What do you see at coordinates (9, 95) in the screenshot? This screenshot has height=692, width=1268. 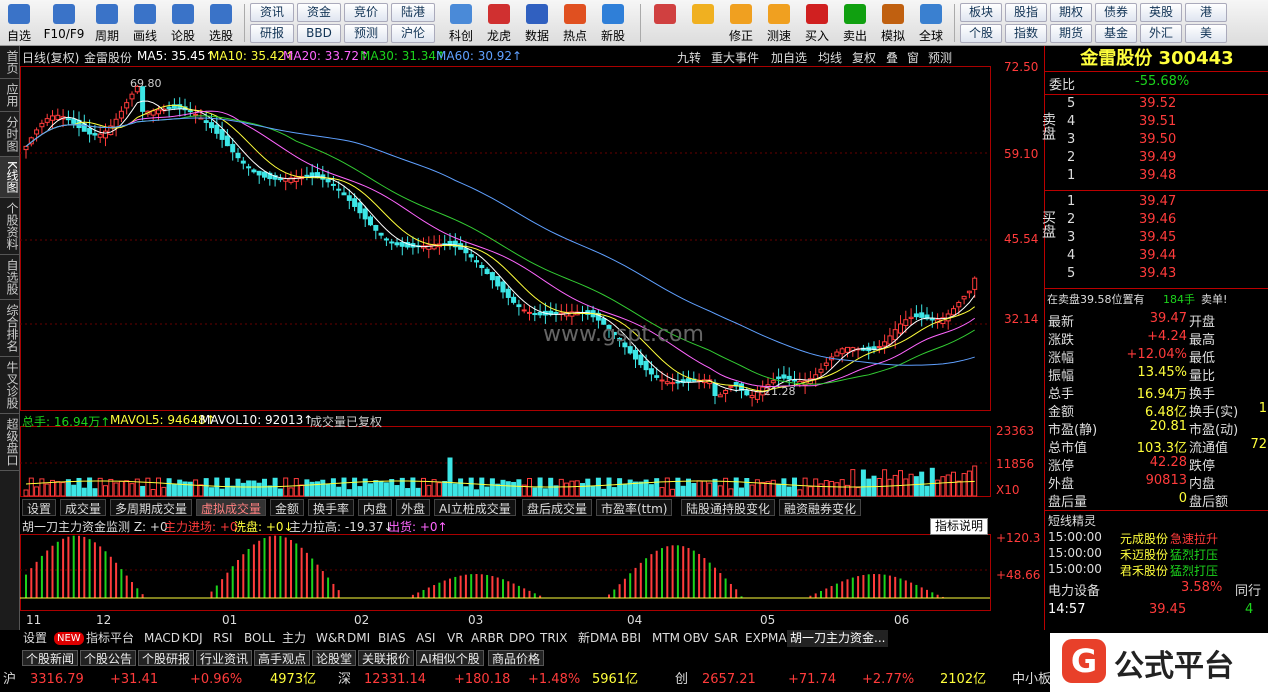 I see `left-tab-1: 应用` at bounding box center [9, 95].